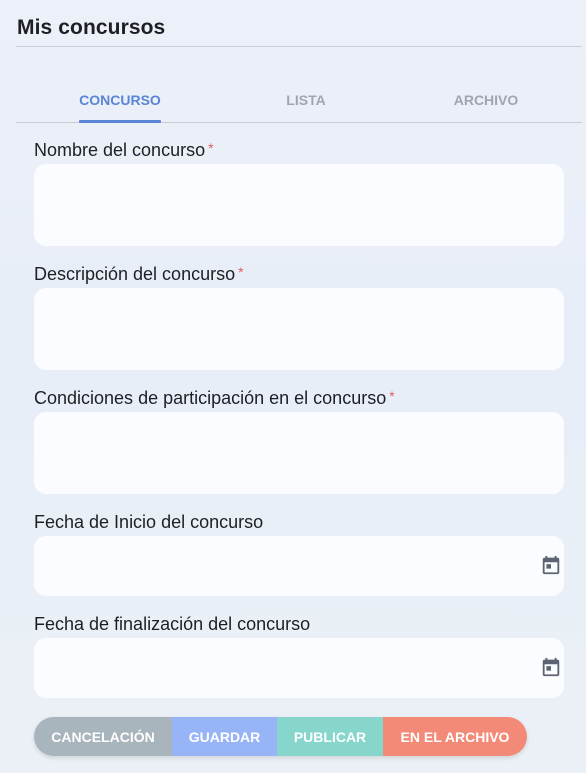  I want to click on end-date-label-text: Fecha de finalización del concurso, so click(172, 624).